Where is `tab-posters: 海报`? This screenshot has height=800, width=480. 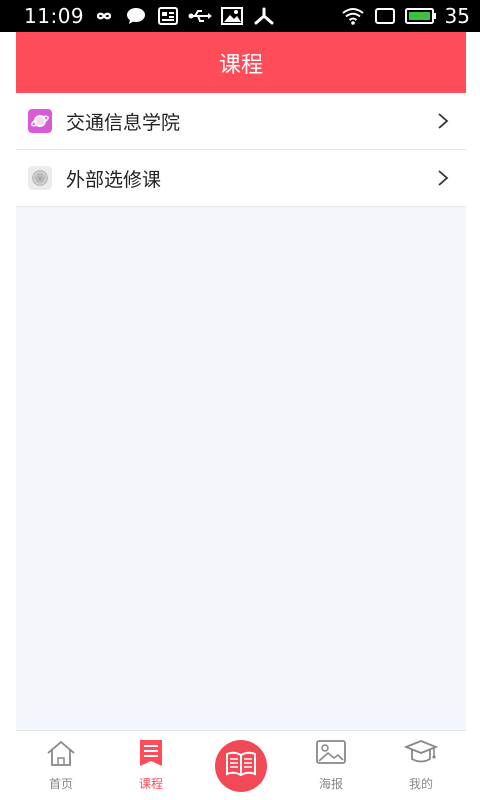
tab-posters: 海报 is located at coordinates (331, 765).